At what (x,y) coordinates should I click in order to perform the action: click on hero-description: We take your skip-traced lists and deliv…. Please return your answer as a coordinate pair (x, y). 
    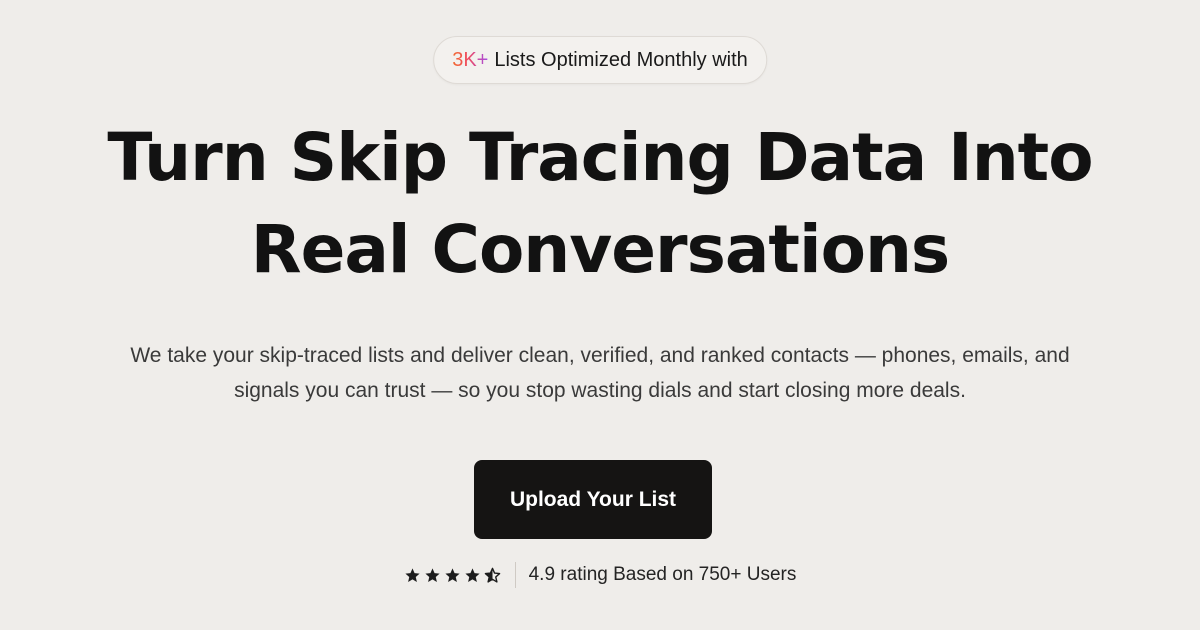
    Looking at the image, I should click on (600, 373).